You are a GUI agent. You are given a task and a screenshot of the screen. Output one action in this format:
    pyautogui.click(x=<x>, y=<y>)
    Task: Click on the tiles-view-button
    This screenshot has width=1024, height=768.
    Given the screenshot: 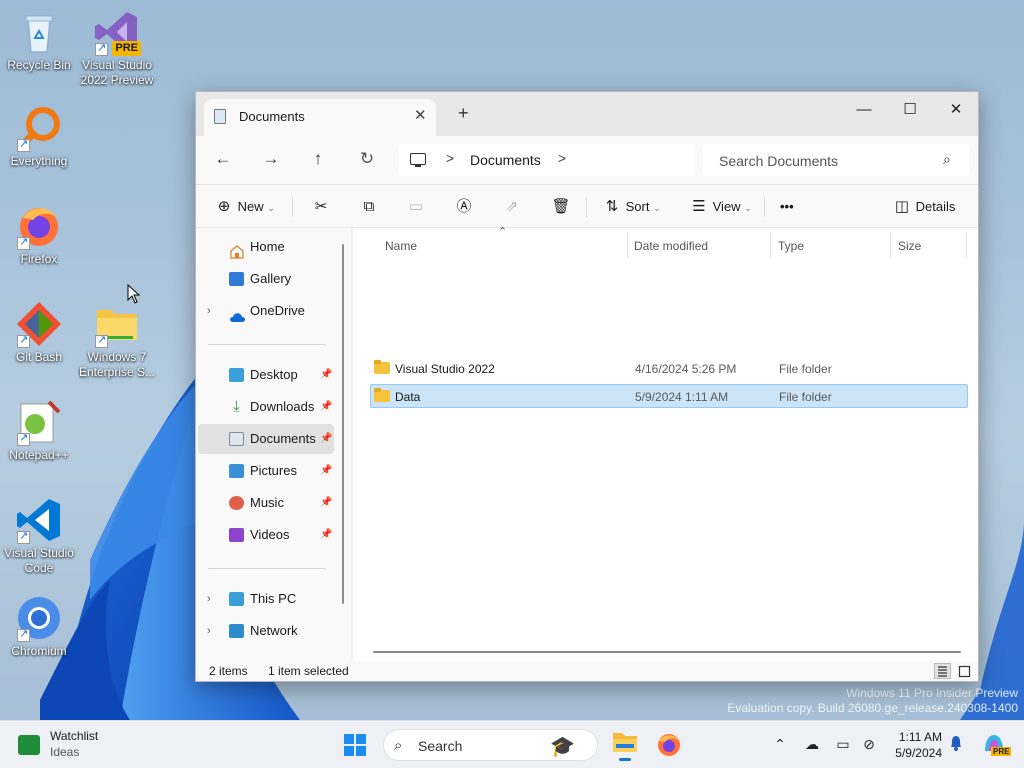 What is the action you would take?
    pyautogui.click(x=964, y=671)
    